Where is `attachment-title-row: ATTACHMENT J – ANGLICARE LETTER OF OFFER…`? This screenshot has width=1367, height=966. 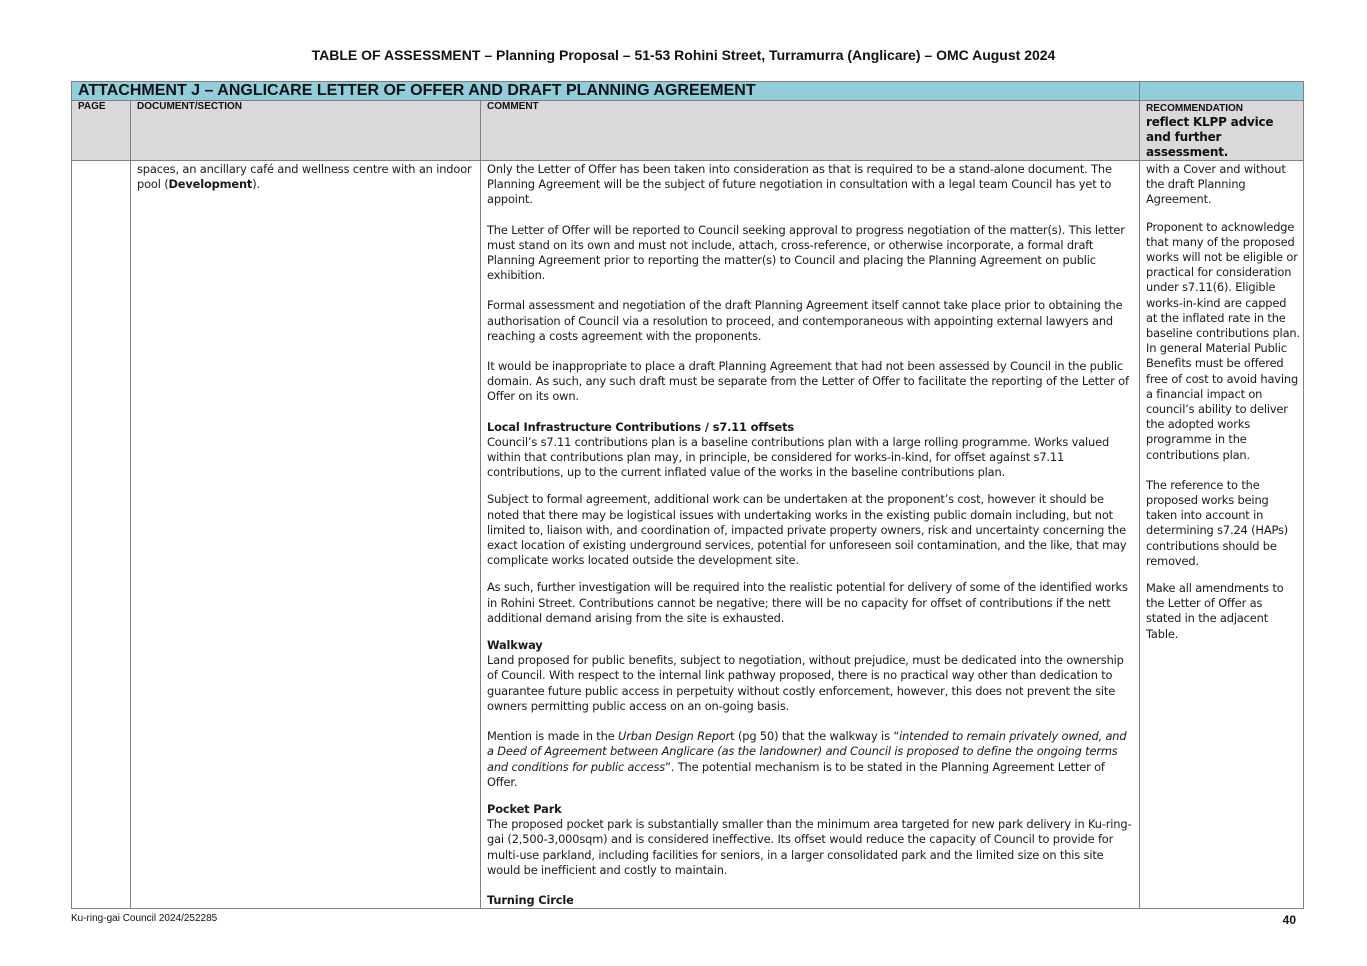
attachment-title-row: ATTACHMENT J – ANGLICARE LETTER OF OFFER… is located at coordinates (687, 91).